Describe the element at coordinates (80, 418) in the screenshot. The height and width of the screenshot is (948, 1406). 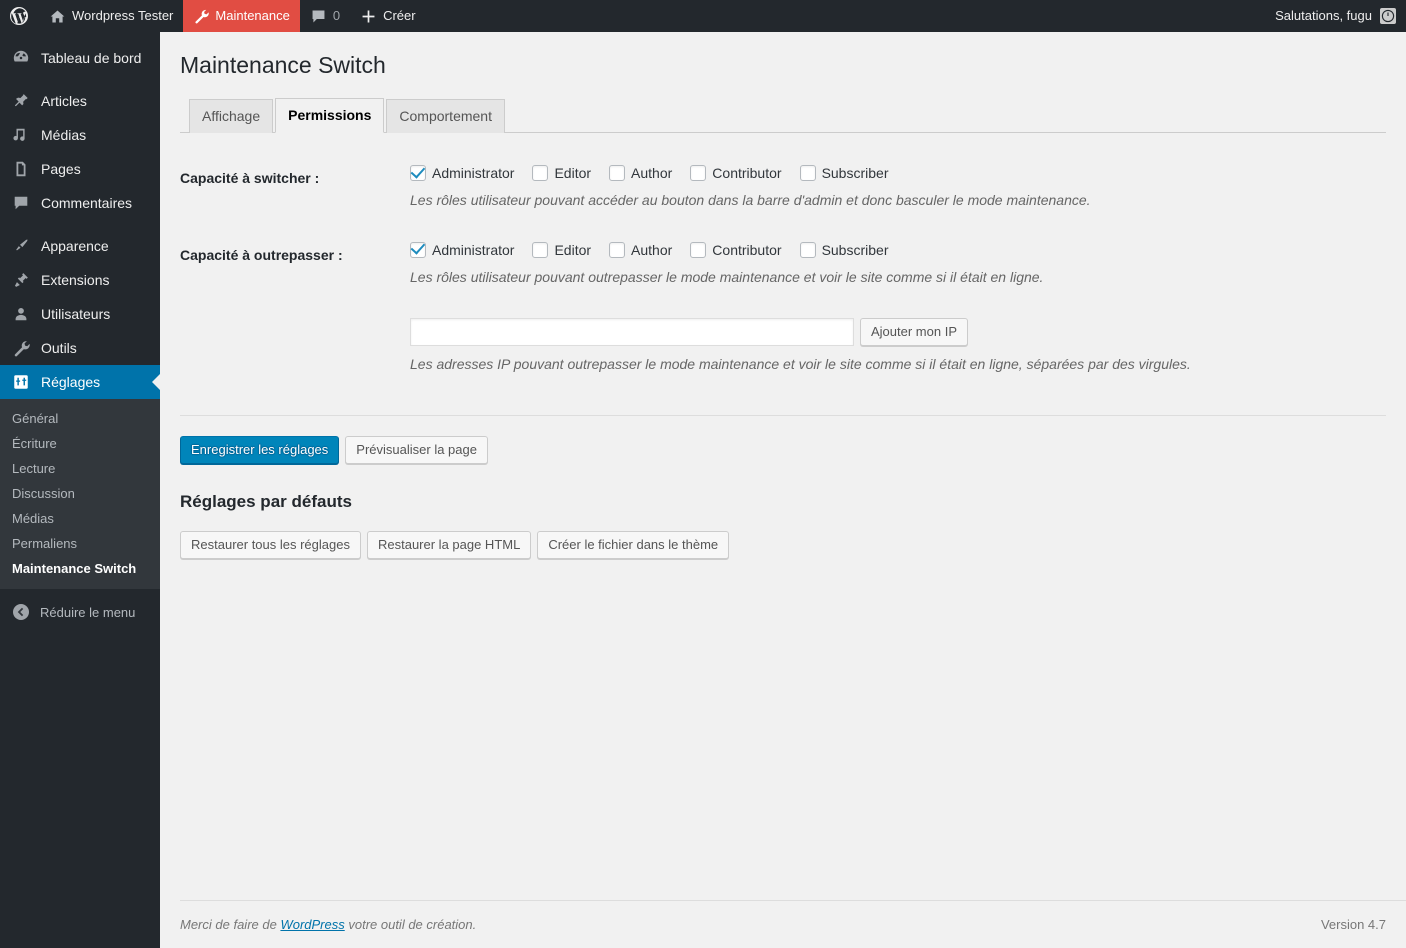
I see `submenu-item-general: Général` at that location.